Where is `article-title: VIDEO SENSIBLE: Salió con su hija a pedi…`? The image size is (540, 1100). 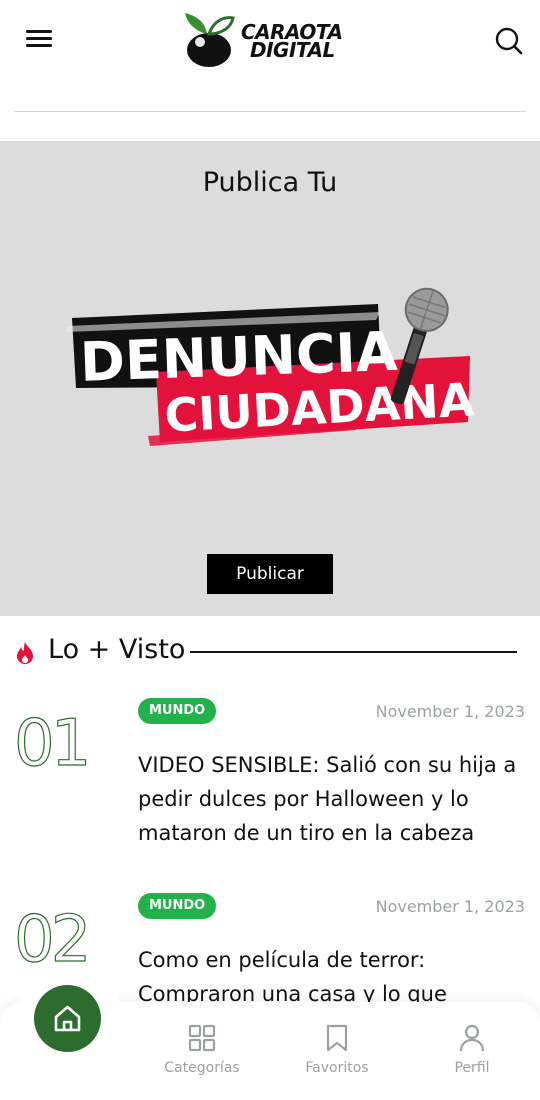 article-title: VIDEO SENSIBLE: Salió con su hija a pedi… is located at coordinates (334, 799).